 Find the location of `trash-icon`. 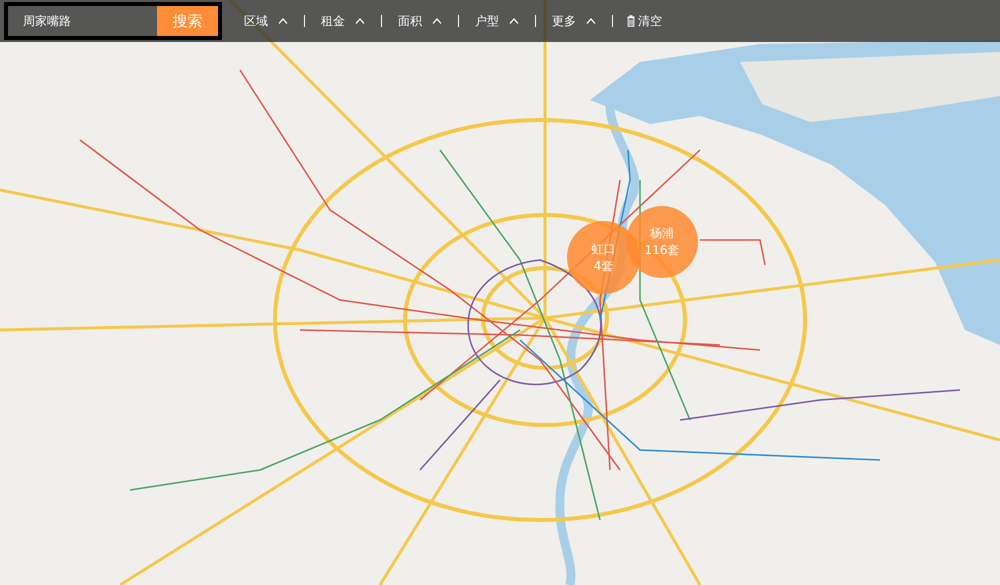

trash-icon is located at coordinates (631, 21).